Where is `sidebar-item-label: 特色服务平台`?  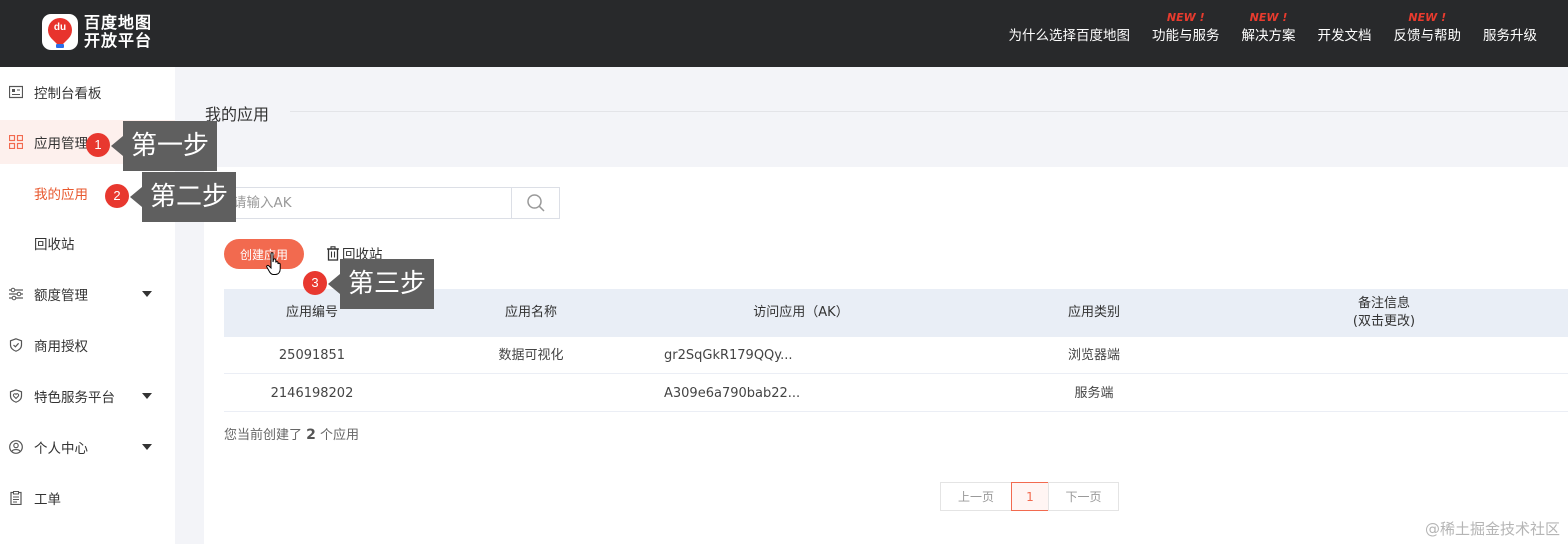 sidebar-item-label: 特色服务平台 is located at coordinates (74, 398).